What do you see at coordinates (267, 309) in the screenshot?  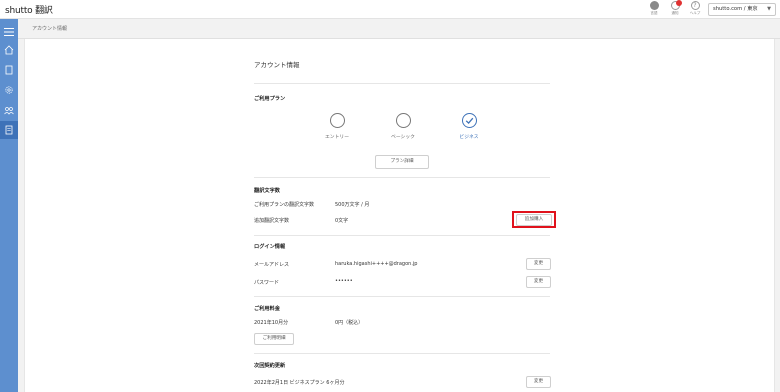 I see `fee-section-title: ご利用料金` at bounding box center [267, 309].